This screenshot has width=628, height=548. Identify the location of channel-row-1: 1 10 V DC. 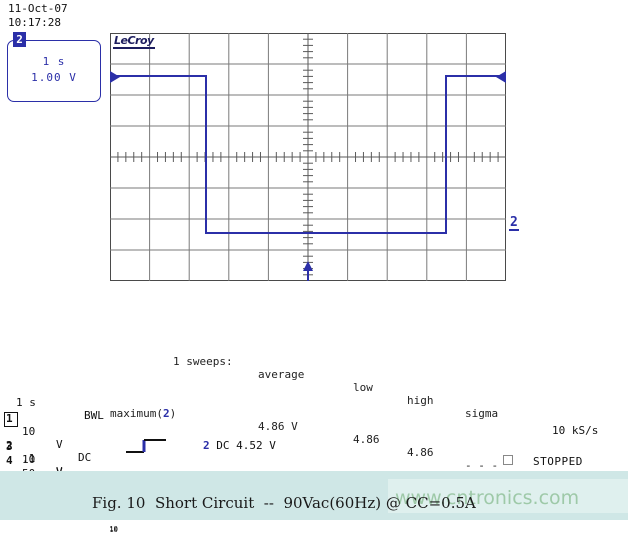
(171, 431).